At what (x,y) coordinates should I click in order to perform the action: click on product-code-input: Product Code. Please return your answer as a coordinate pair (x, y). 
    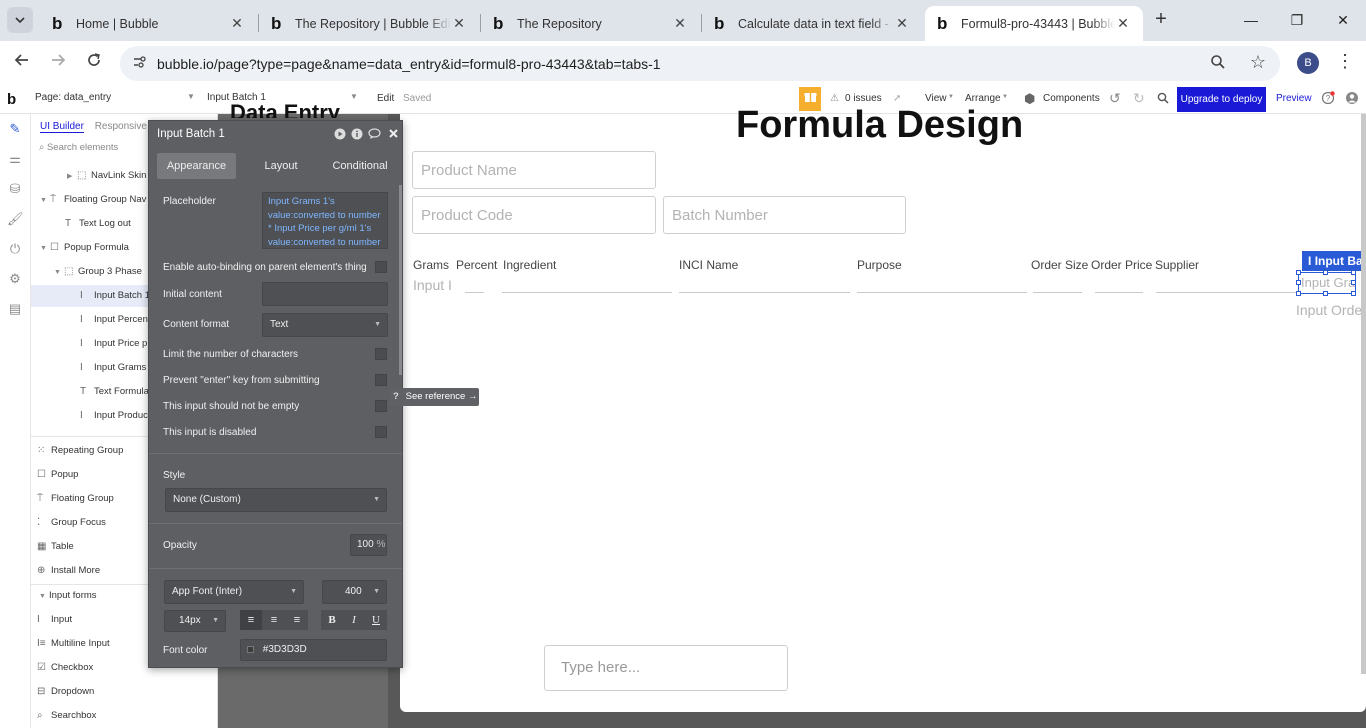
    Looking at the image, I should click on (534, 215).